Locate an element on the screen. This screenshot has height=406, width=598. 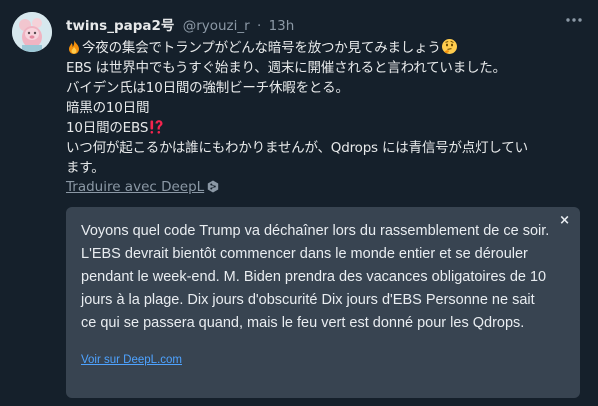
tweet-line-2: EBS は世界中でもうすぐ始まり、週末に開催されると言われていました。 is located at coordinates (286, 68).